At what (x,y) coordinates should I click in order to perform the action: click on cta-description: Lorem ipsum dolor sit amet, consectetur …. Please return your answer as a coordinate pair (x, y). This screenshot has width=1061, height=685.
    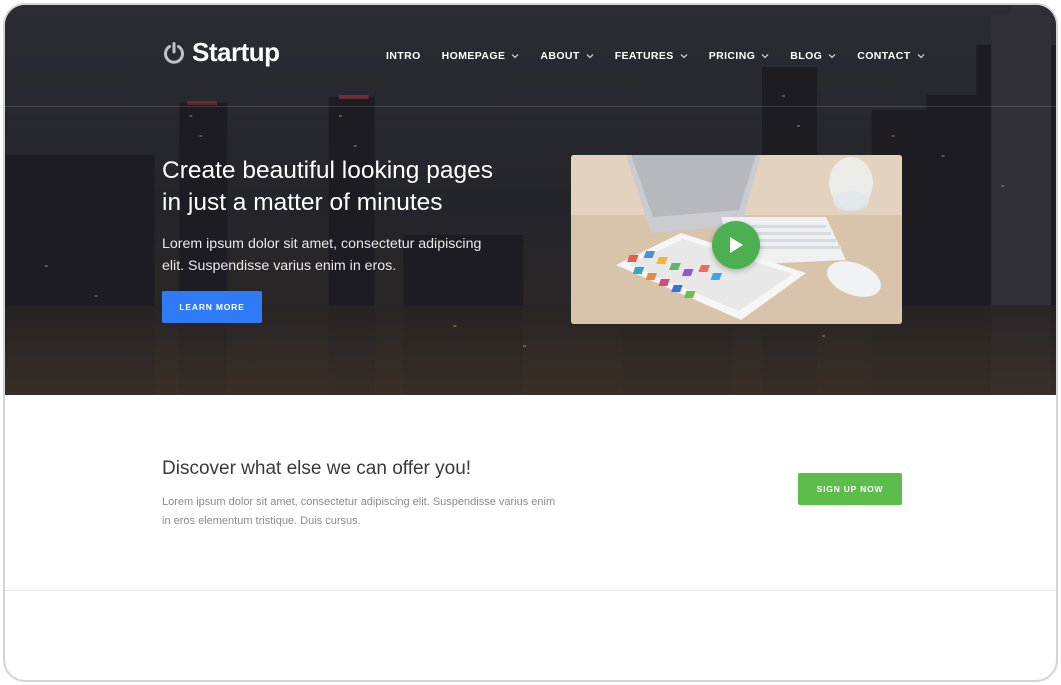
    Looking at the image, I should click on (382, 512).